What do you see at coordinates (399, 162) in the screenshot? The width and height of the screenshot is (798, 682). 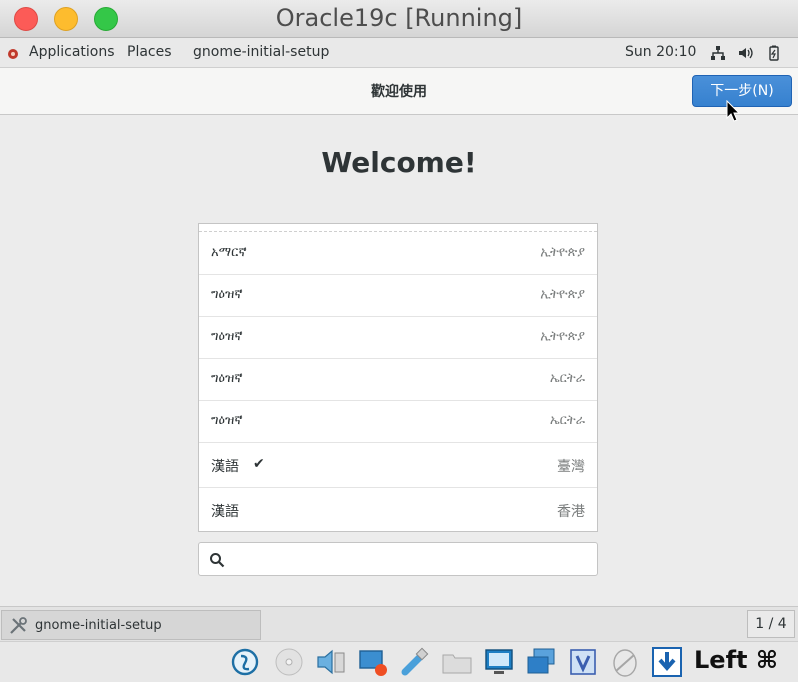 I see `welcome-heading: Welcome!` at bounding box center [399, 162].